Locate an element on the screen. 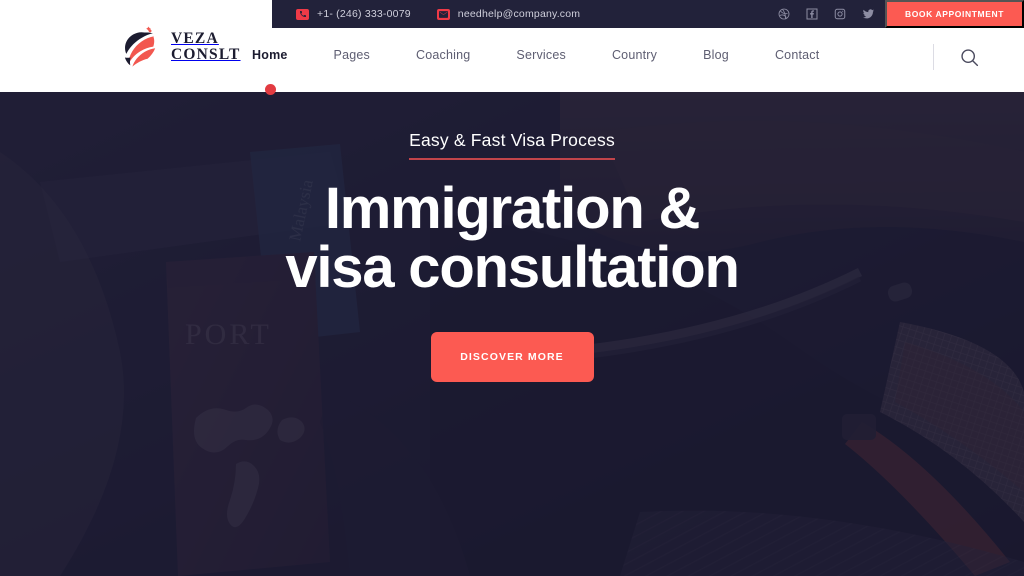 The height and width of the screenshot is (576, 1024). top-utility-bar: +1- (246) 333-0079 needhelp@company.com is located at coordinates (648, 14).